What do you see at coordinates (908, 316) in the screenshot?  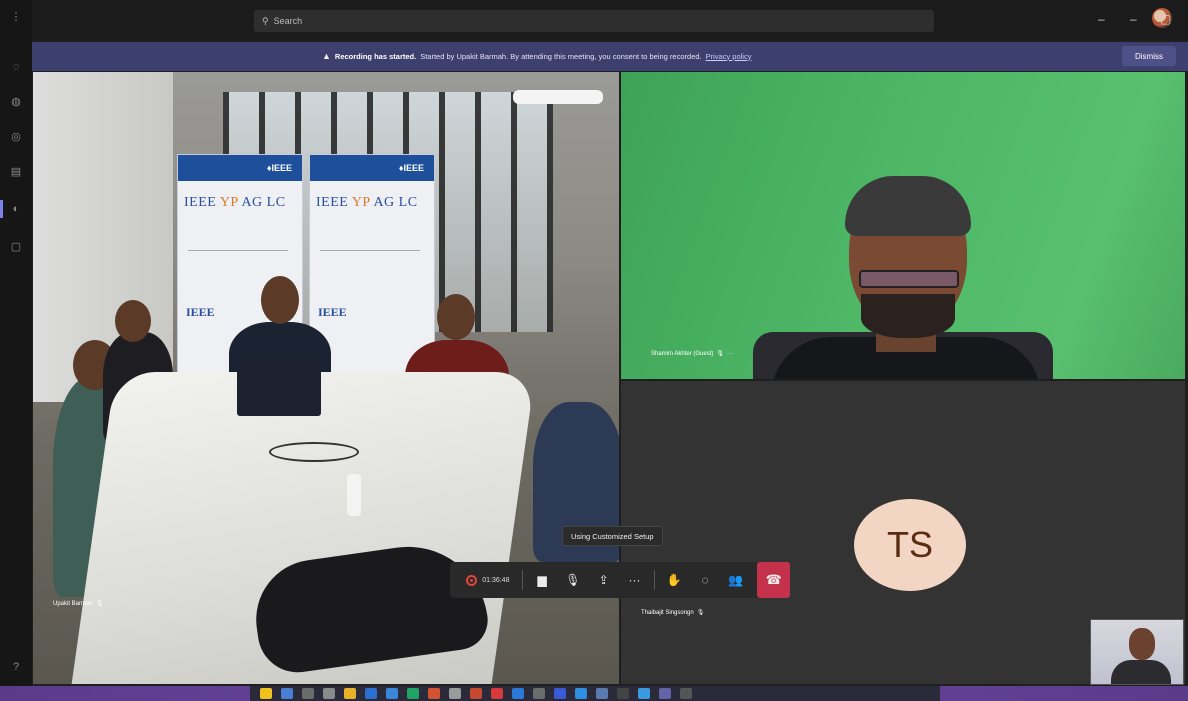 I see `guest-beard` at bounding box center [908, 316].